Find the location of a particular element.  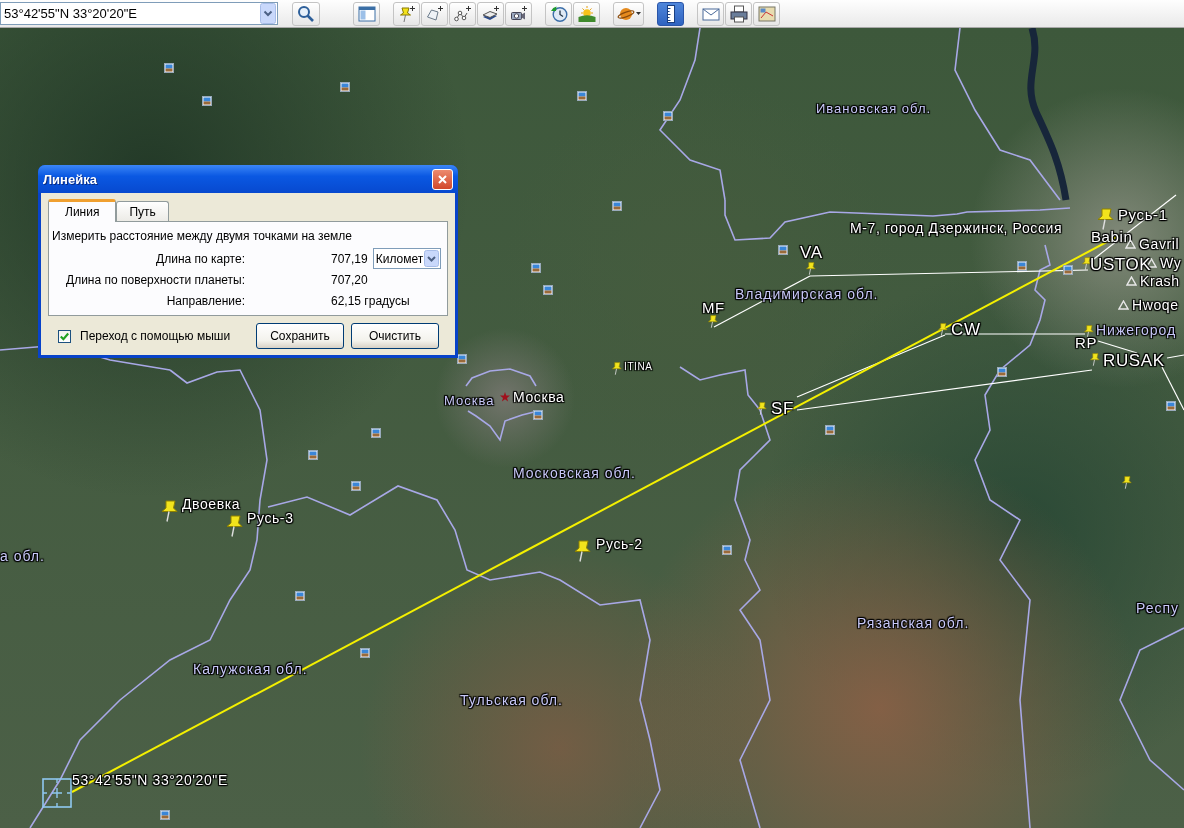

panel-icon is located at coordinates (366, 13).